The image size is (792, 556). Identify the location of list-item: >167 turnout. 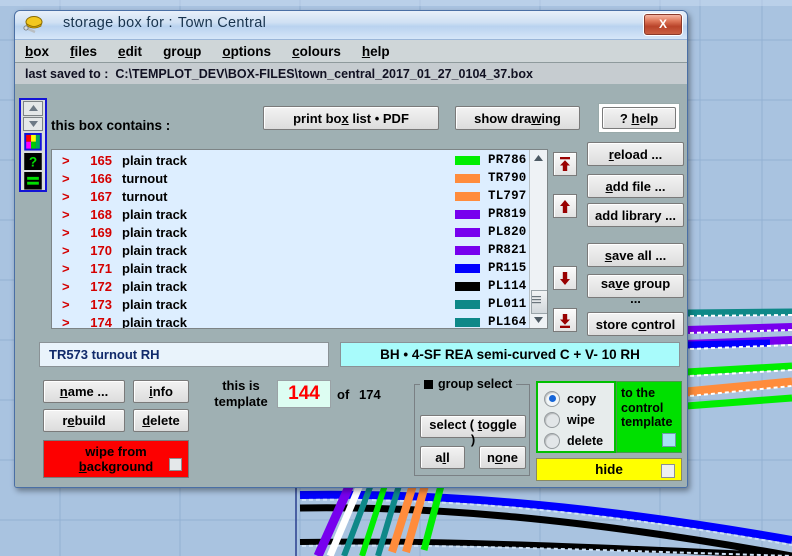
(252, 196).